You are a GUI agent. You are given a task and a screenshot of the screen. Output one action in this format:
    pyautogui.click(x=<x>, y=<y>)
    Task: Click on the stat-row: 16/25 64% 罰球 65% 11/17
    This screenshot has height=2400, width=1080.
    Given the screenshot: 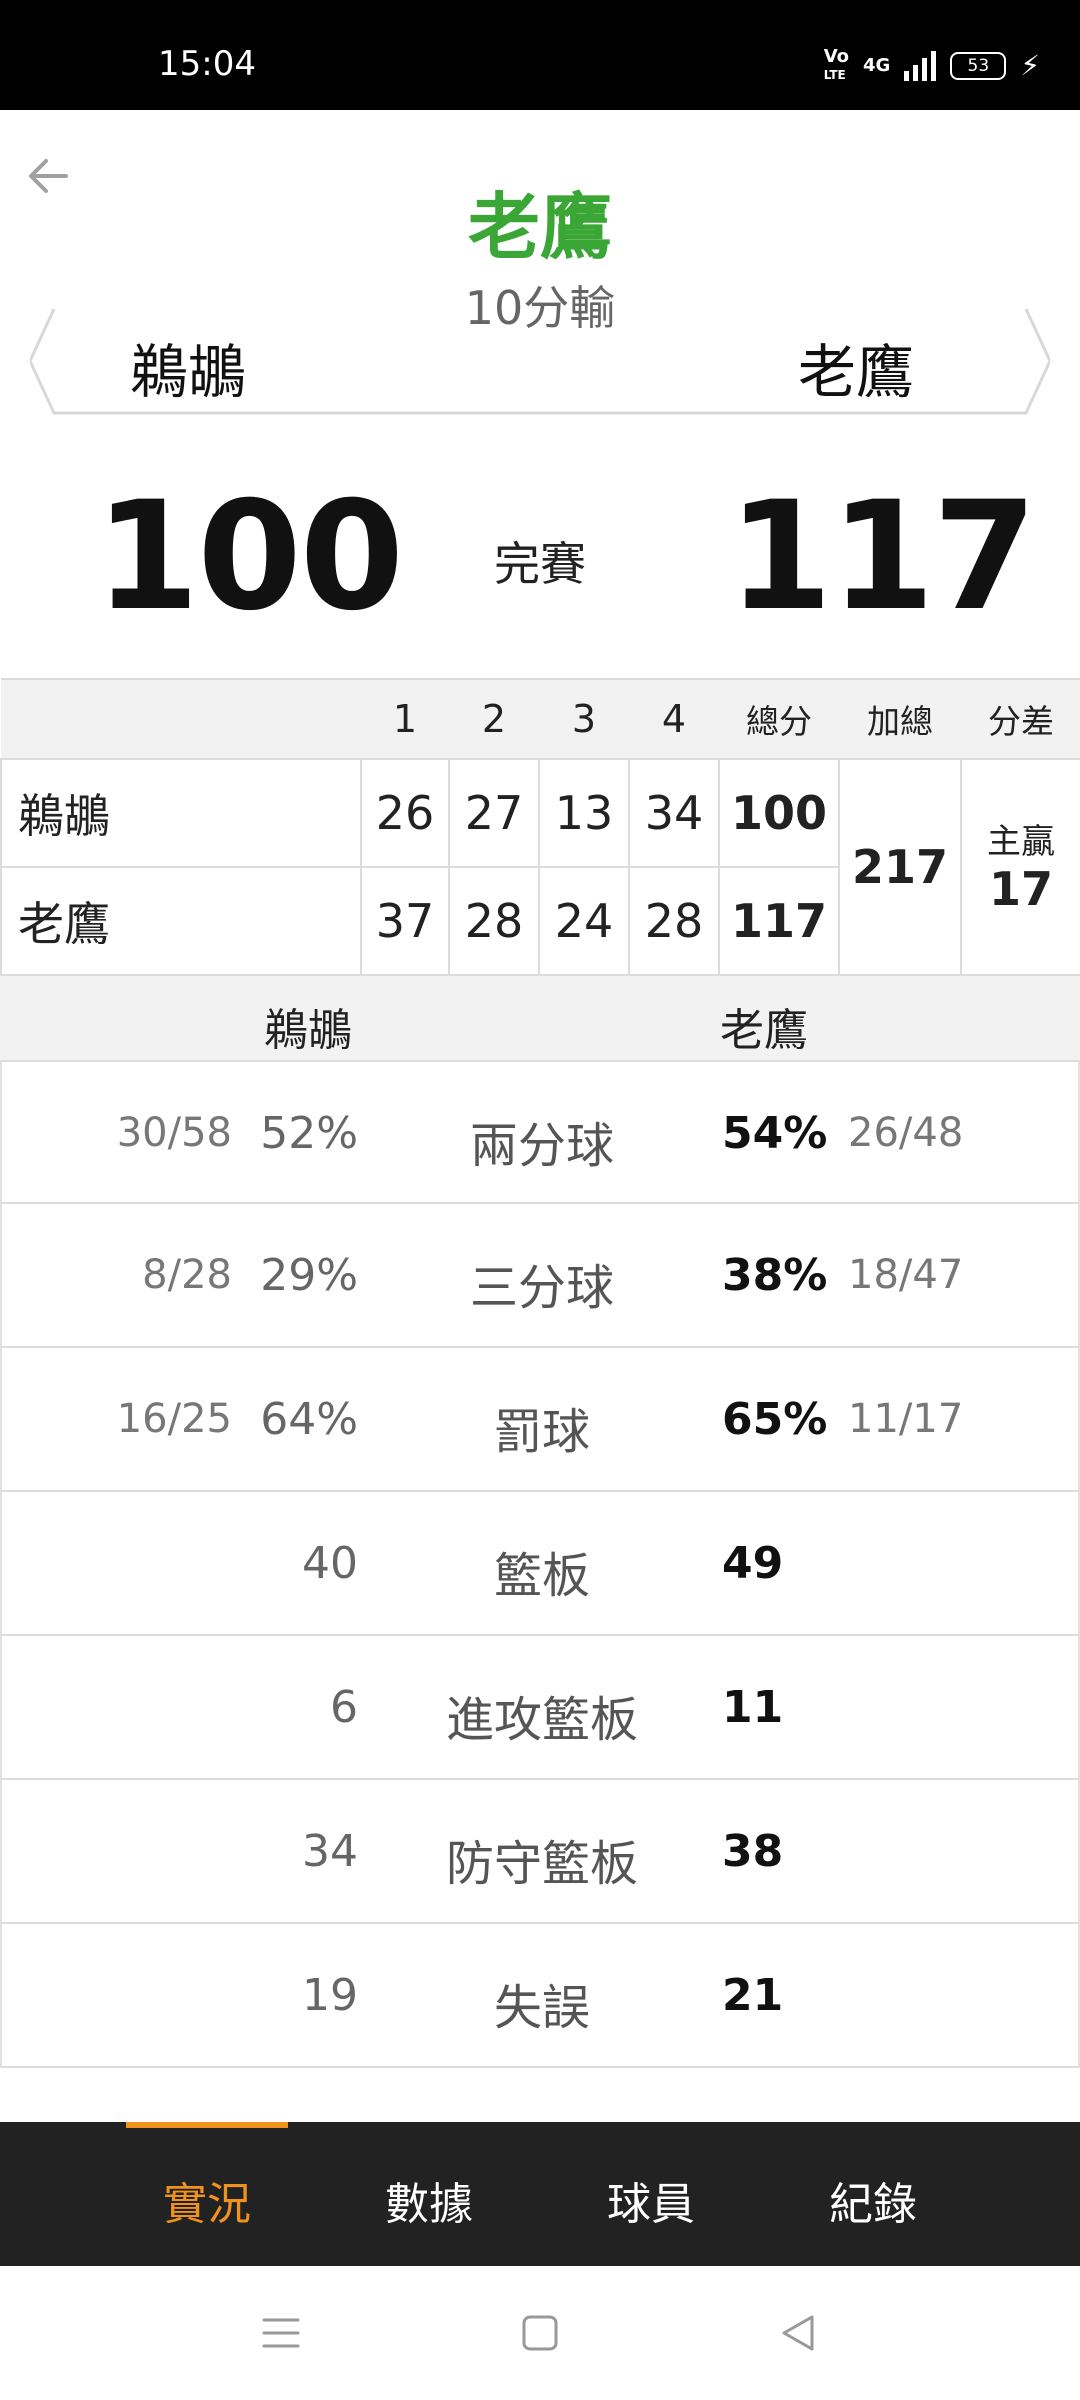 What is the action you would take?
    pyautogui.click(x=540, y=1420)
    